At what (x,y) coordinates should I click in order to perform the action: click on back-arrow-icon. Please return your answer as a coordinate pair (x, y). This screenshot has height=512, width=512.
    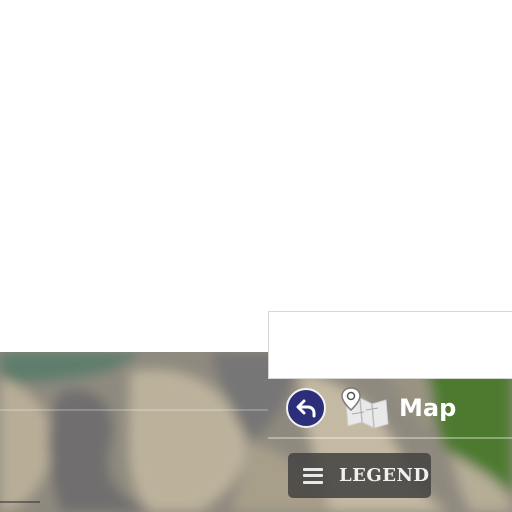
    Looking at the image, I should click on (306, 408).